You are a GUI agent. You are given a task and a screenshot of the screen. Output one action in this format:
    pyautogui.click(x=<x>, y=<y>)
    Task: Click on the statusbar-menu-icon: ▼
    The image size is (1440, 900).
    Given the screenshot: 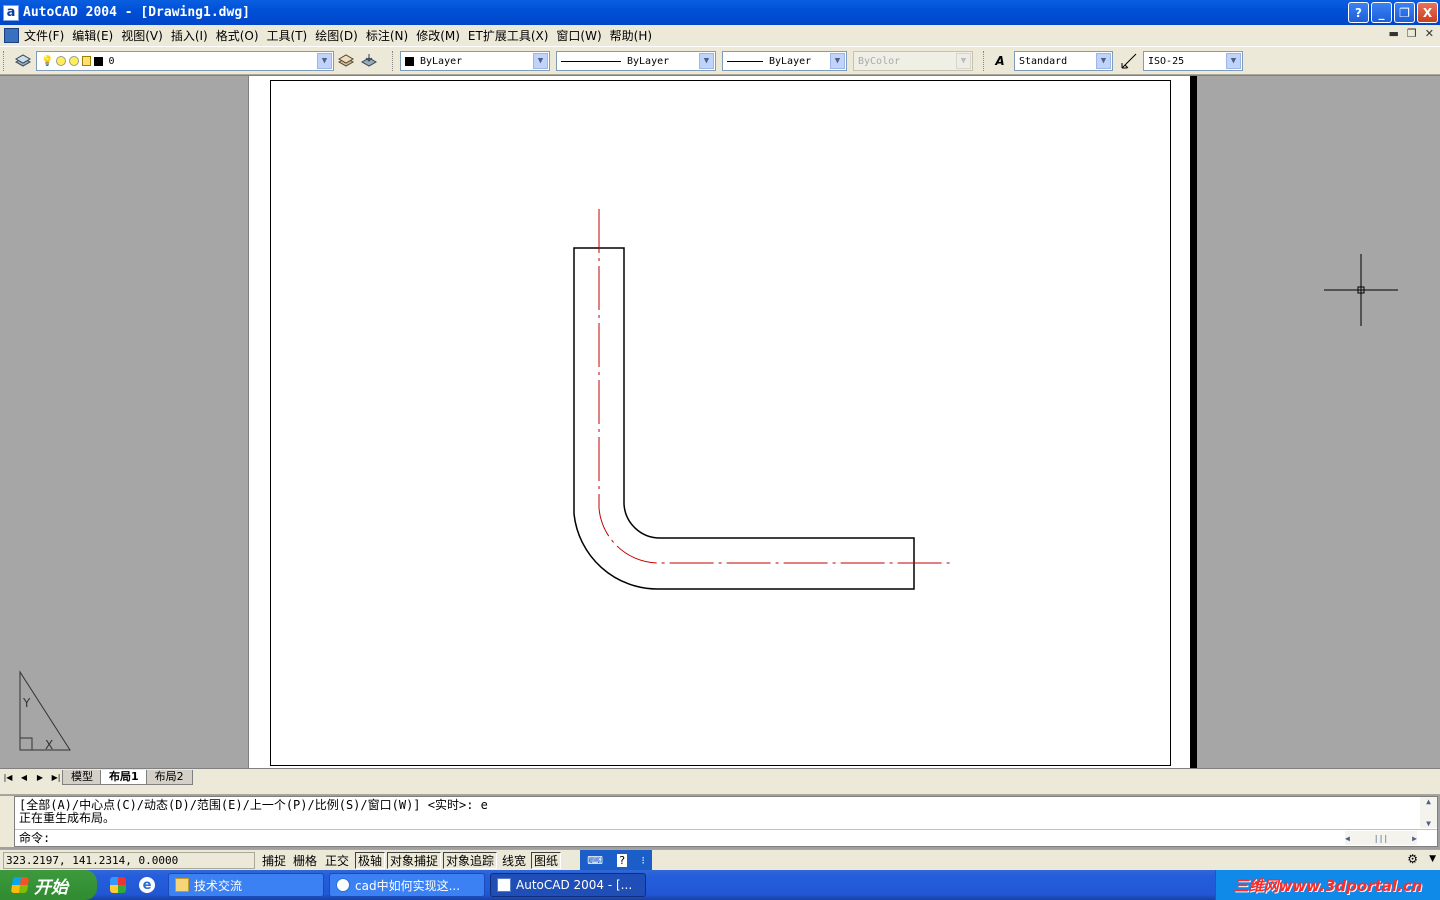 What is the action you would take?
    pyautogui.click(x=1432, y=859)
    